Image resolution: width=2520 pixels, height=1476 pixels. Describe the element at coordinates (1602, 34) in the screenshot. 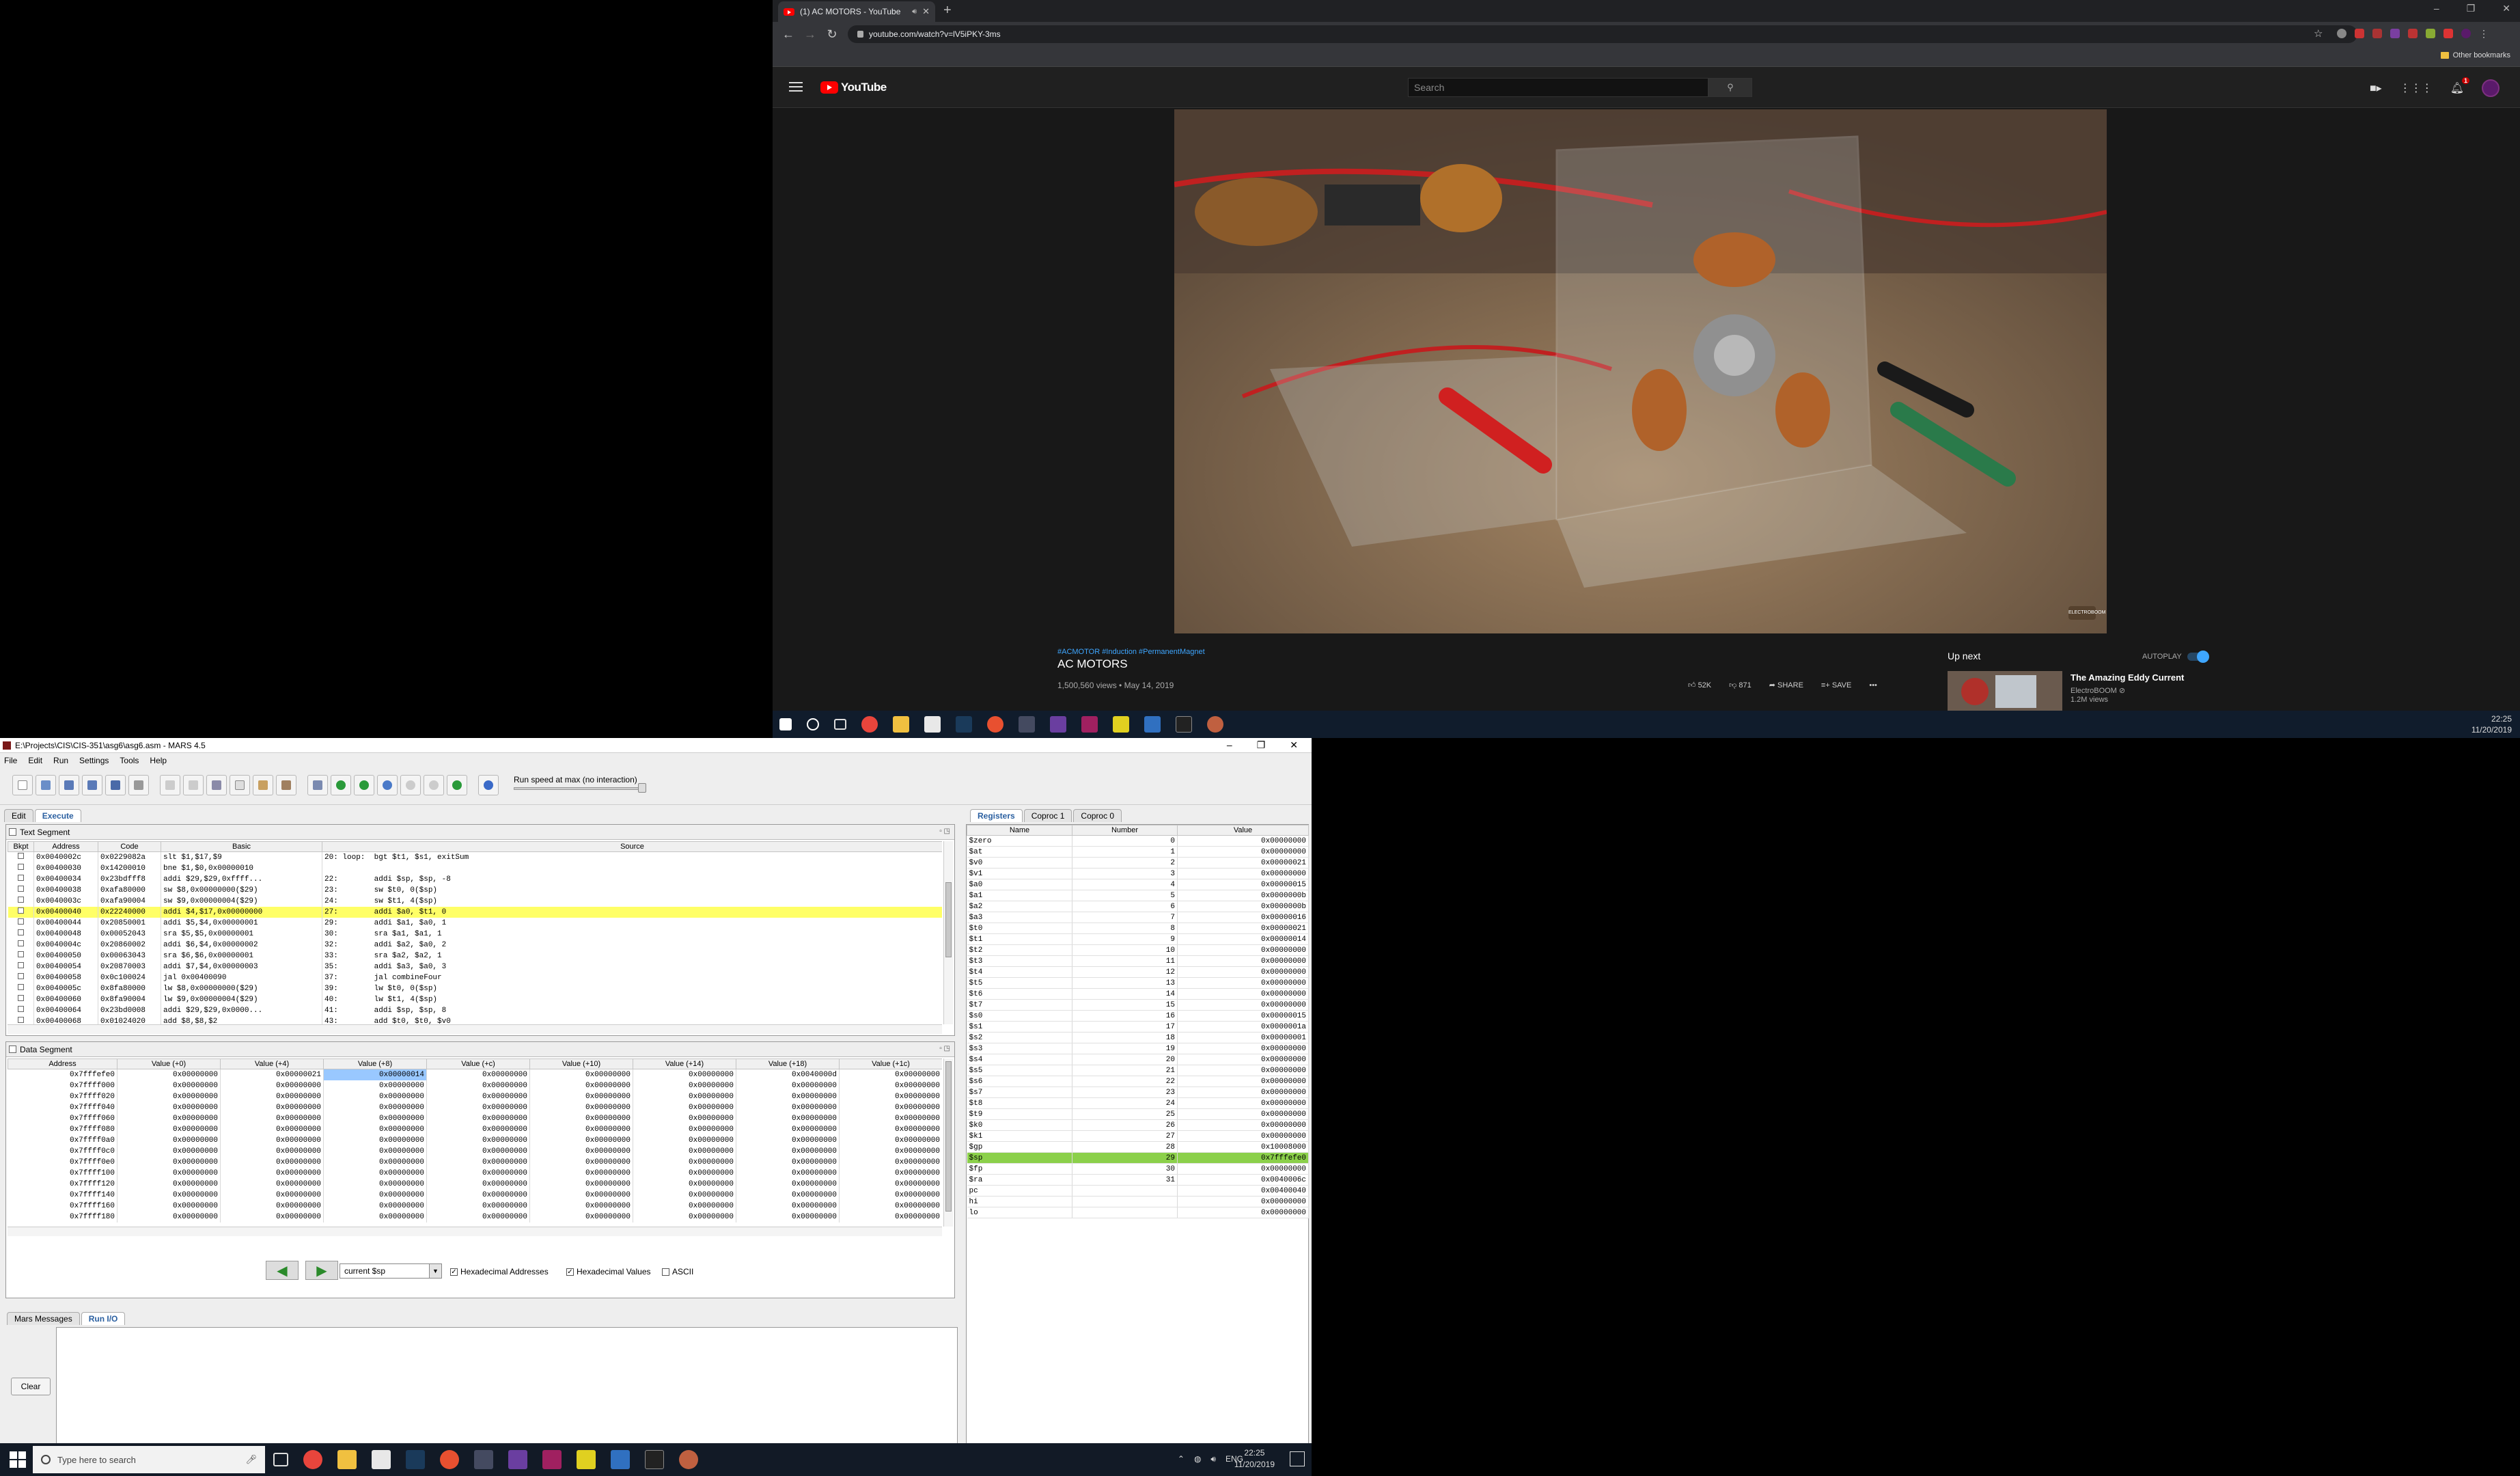

I see `omnibox: youtube.com/watch?v=lV5iPKY-3ms` at that location.